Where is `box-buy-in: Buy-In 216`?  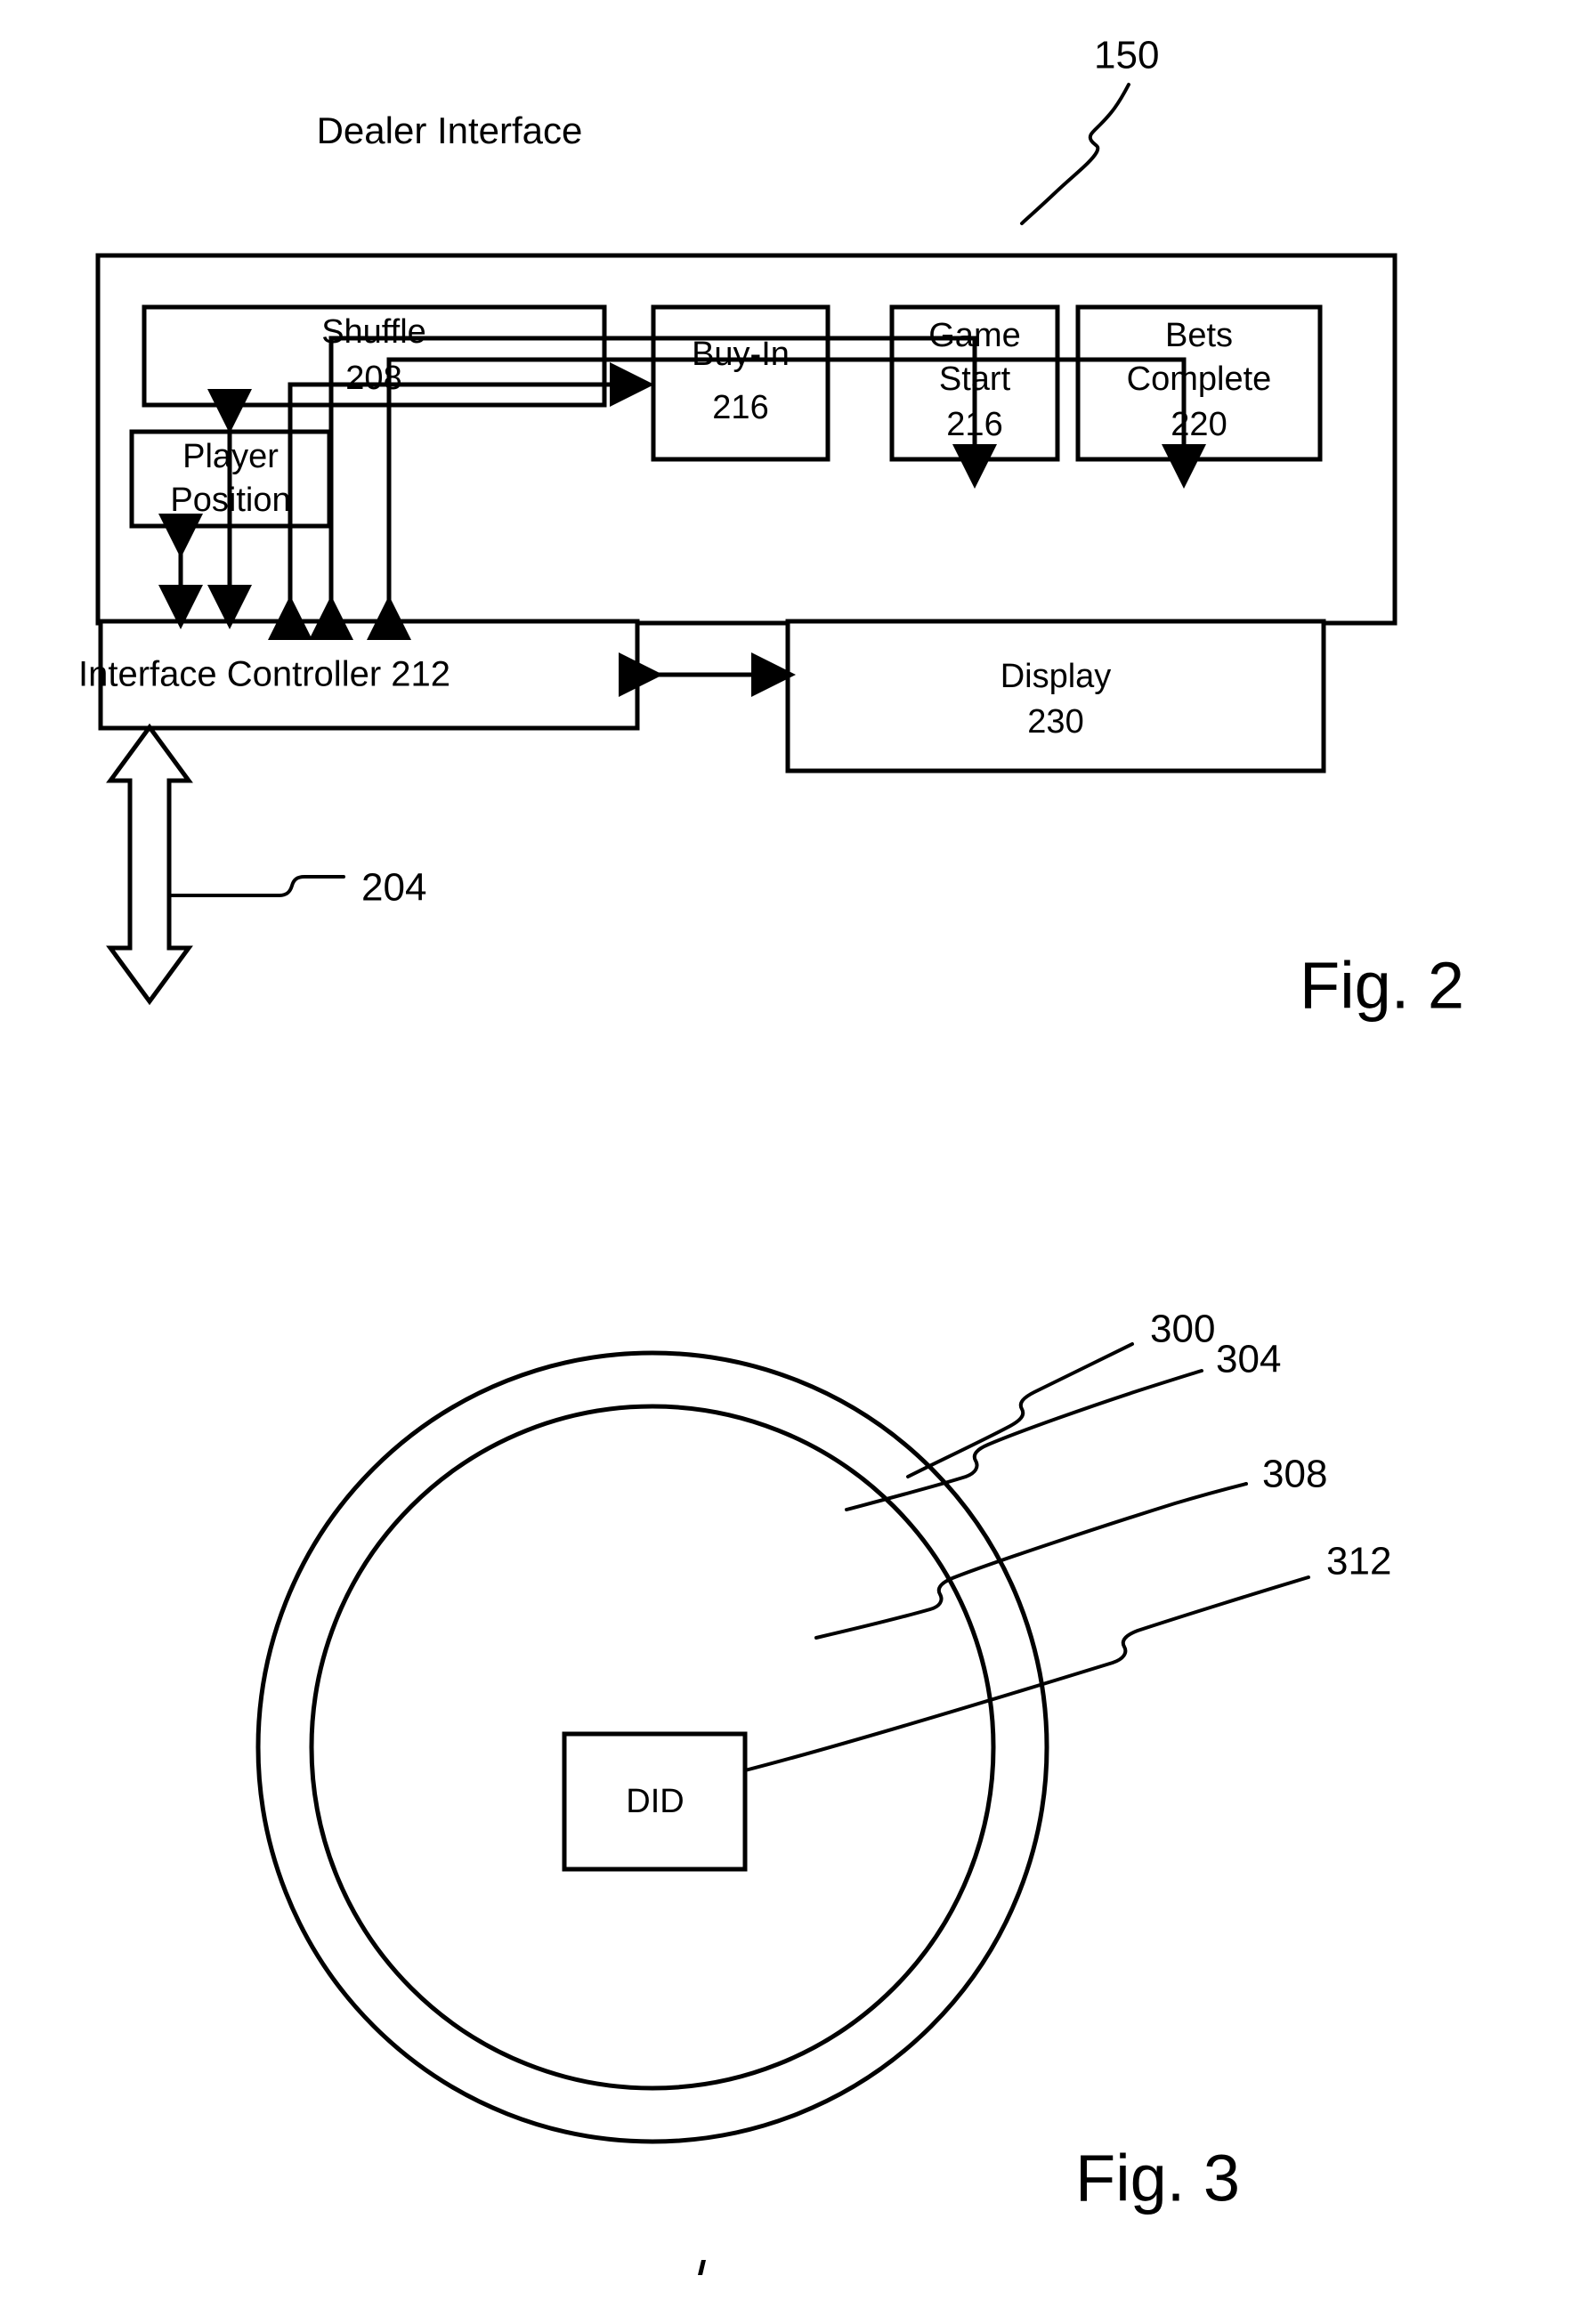 box-buy-in: Buy-In 216 is located at coordinates (740, 383).